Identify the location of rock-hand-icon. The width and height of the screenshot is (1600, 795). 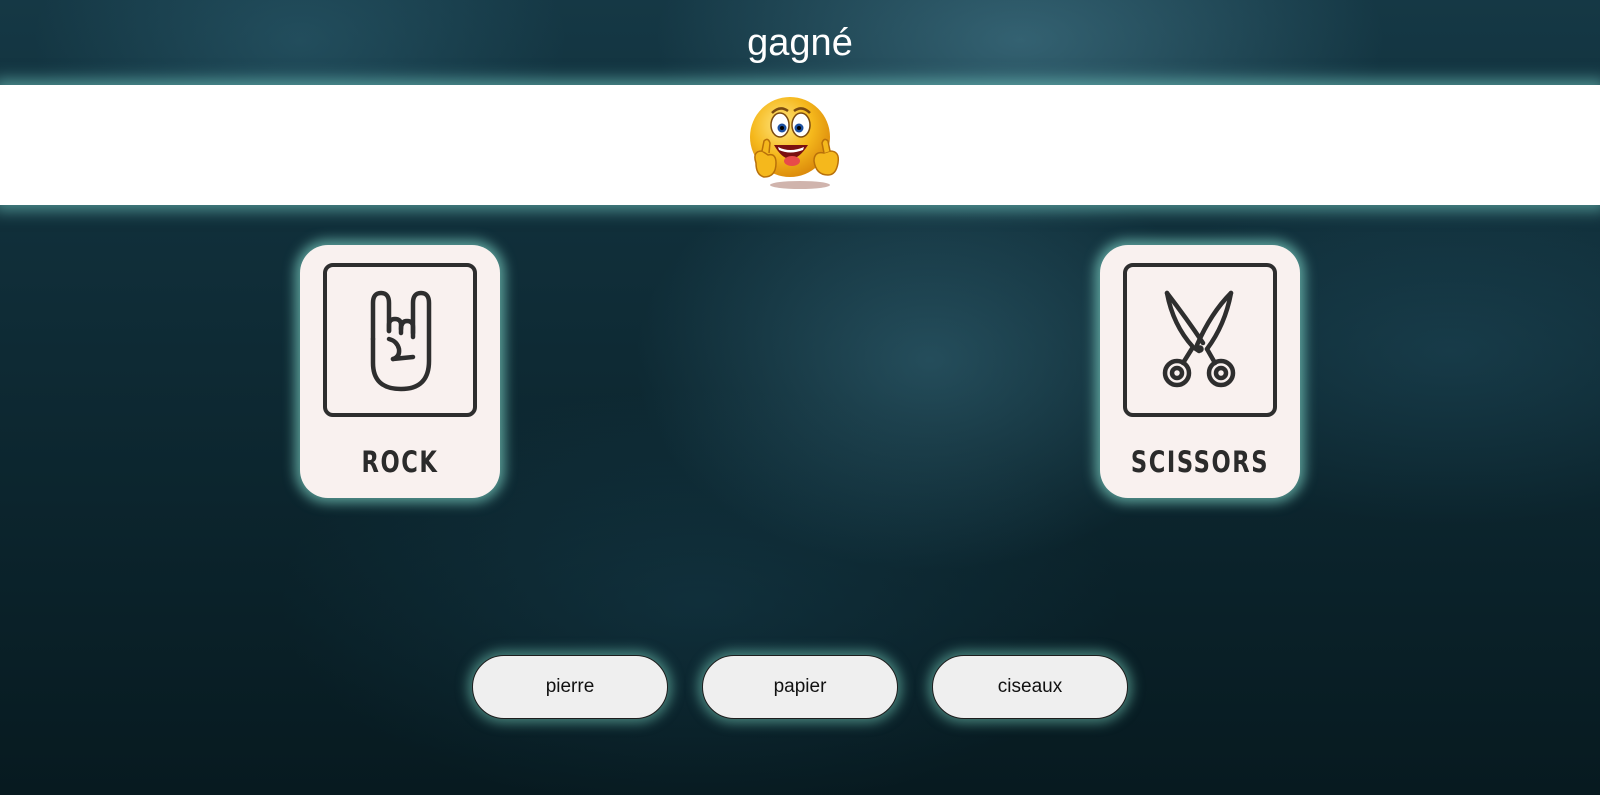
(401, 341).